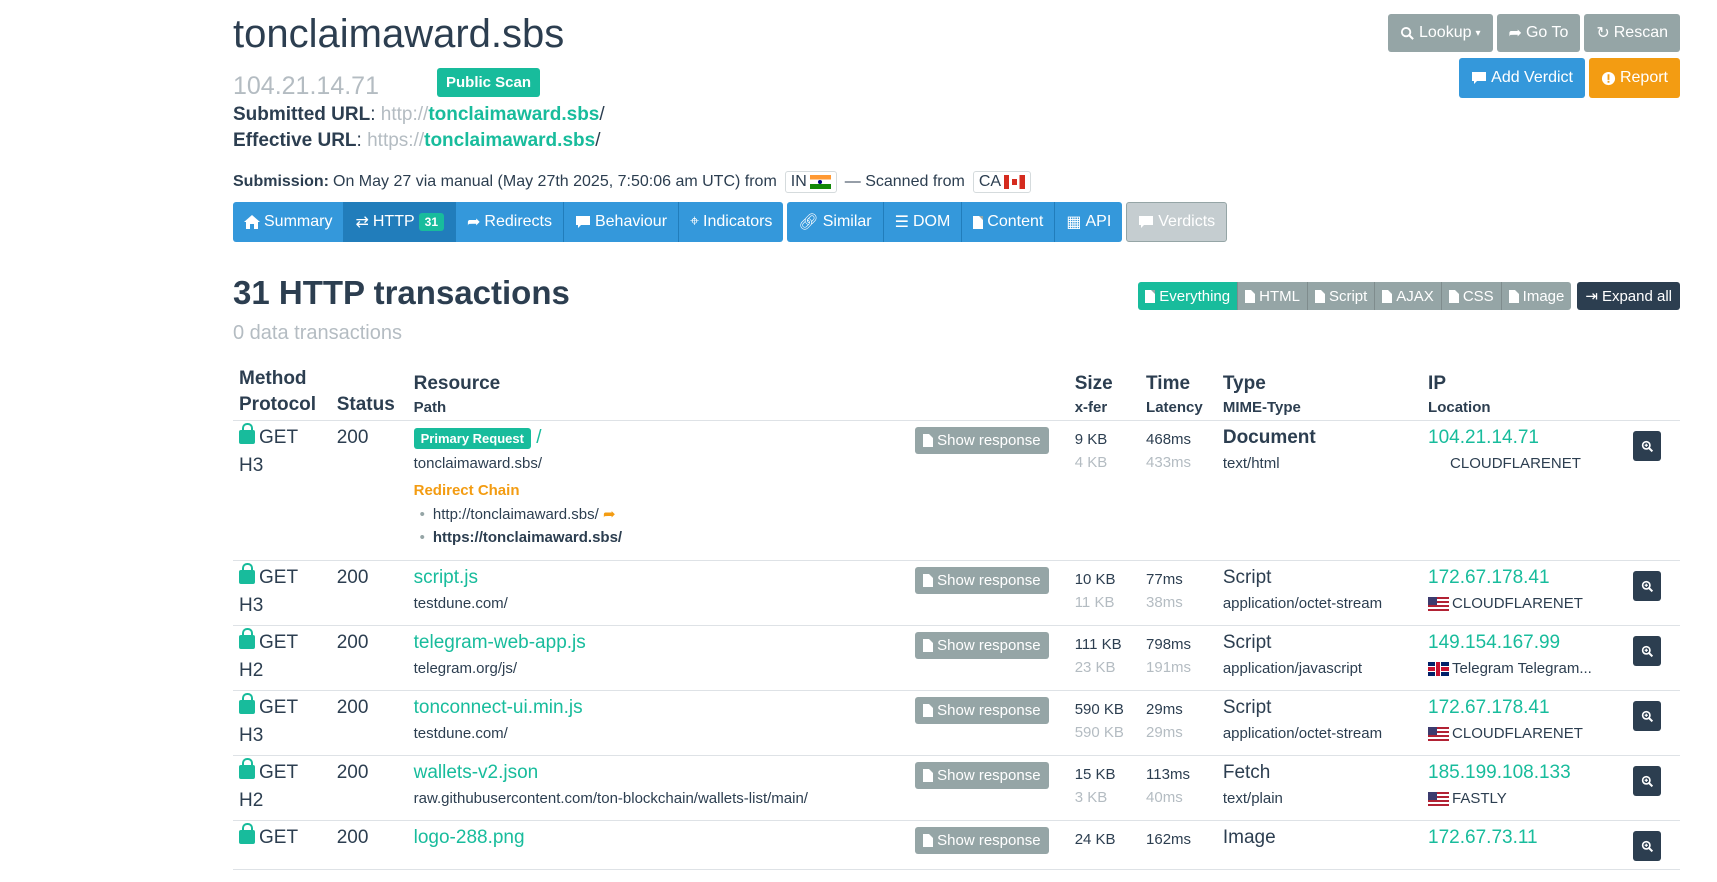 The image size is (1717, 882). I want to click on tab-api: ▦ API, so click(1089, 222).